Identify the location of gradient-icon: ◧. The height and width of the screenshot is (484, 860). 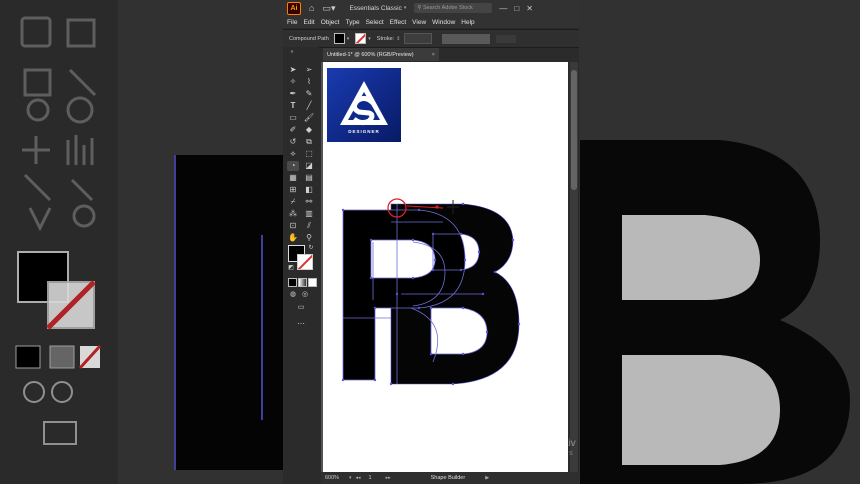
(309, 190).